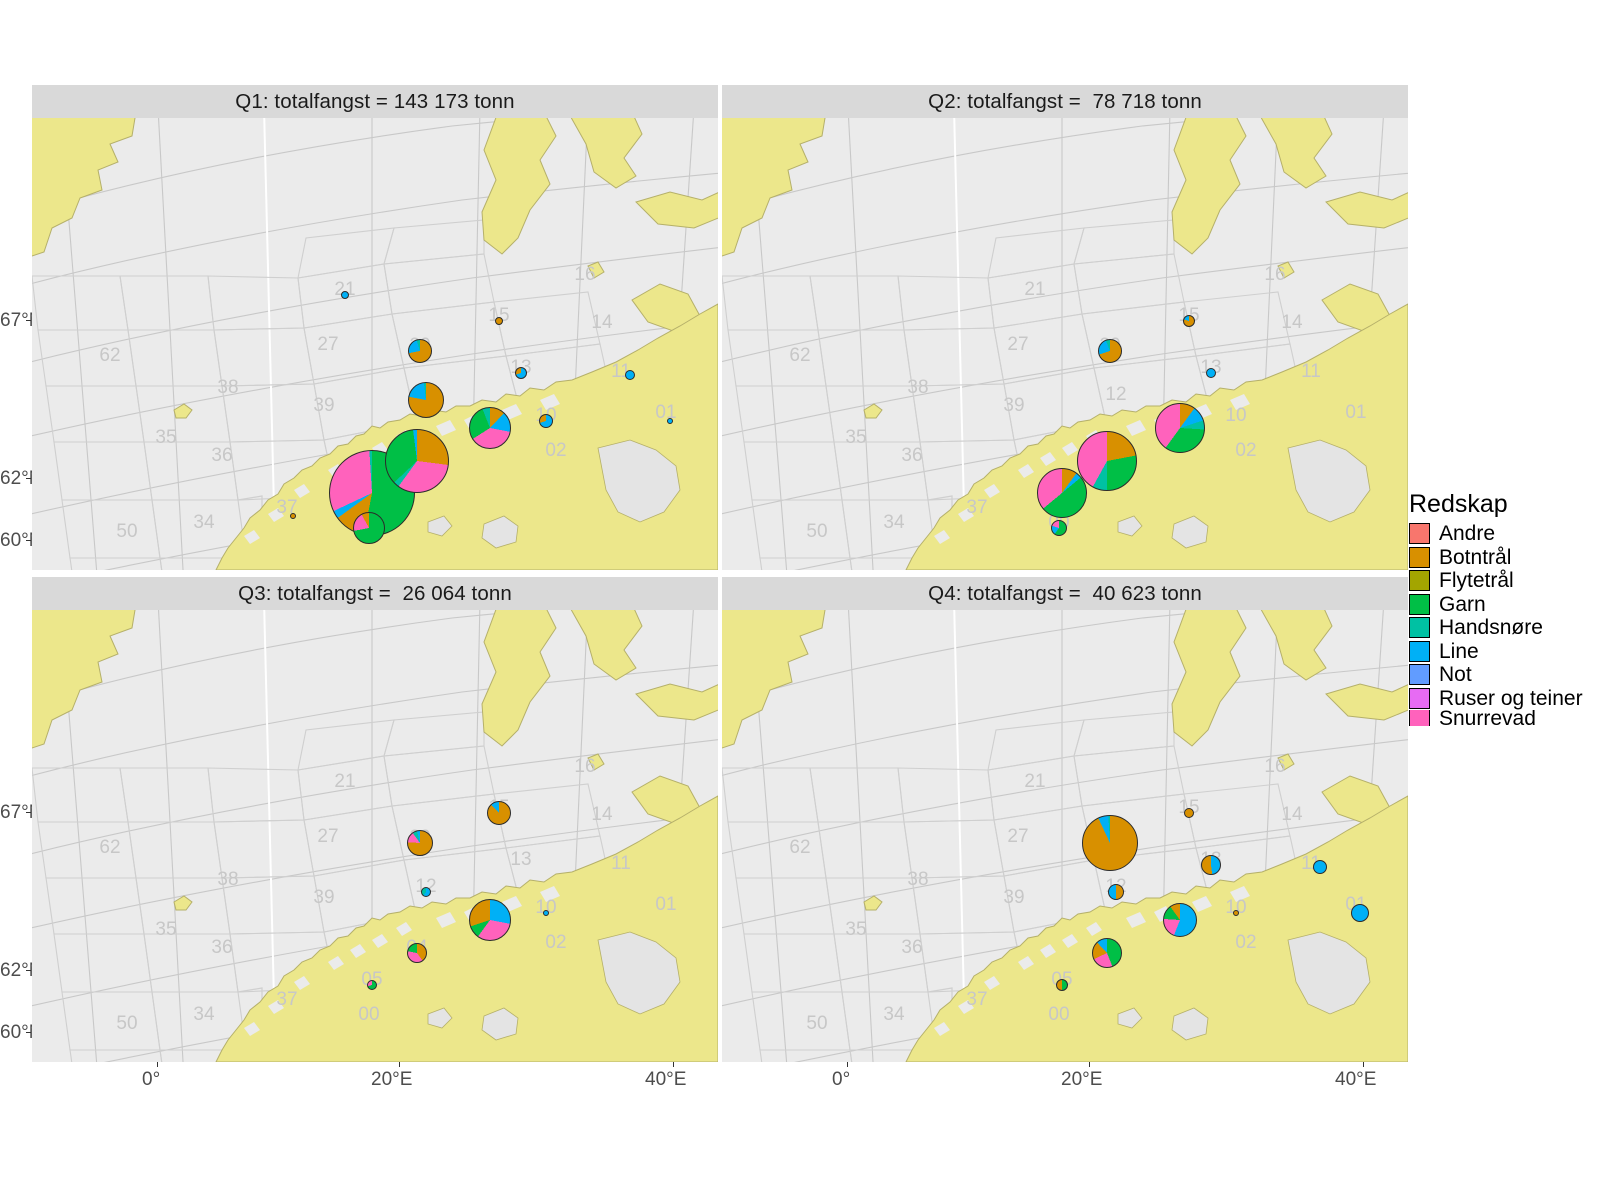  Describe the element at coordinates (1311, 371) in the screenshot. I see `area-label-11: 11` at that location.